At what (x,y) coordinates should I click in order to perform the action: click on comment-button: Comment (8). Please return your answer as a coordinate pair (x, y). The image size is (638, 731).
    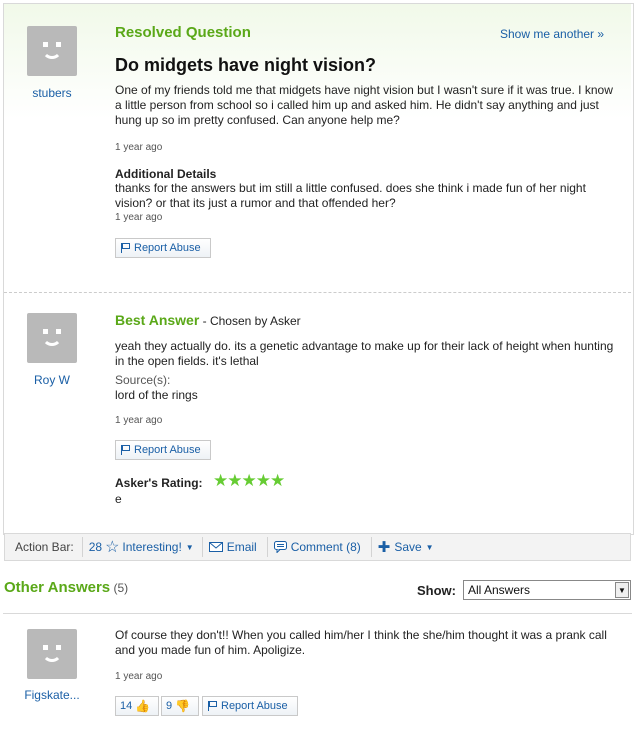
    Looking at the image, I should click on (317, 547).